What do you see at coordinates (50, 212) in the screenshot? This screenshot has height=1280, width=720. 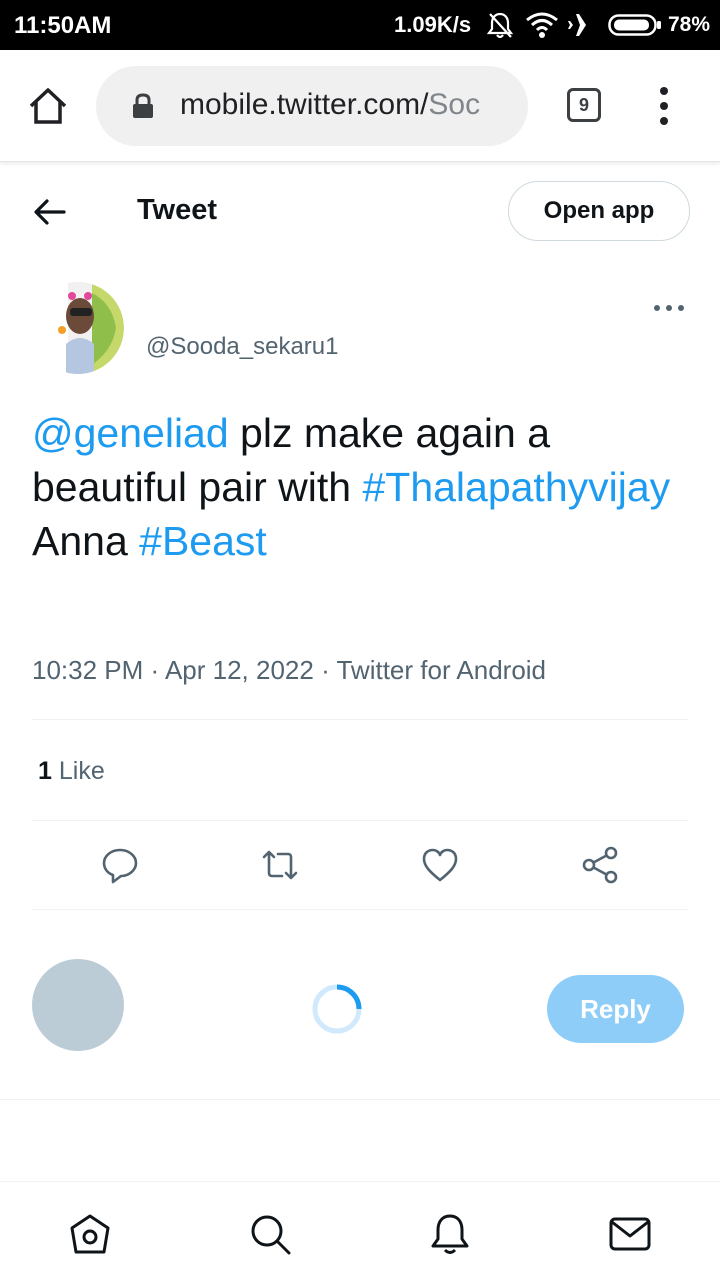 I see `back-arrow-icon` at bounding box center [50, 212].